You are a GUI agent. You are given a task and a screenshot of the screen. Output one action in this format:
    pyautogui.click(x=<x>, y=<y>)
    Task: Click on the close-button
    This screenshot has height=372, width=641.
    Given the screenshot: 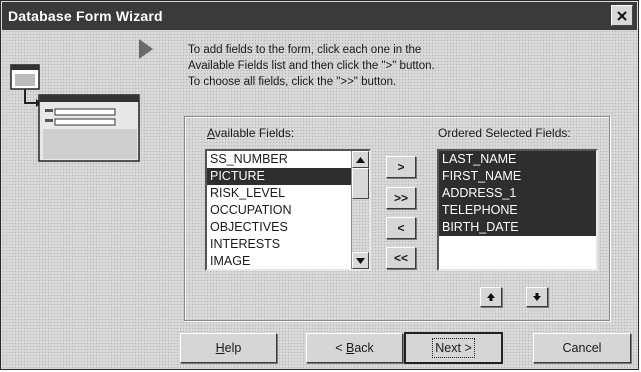 What is the action you would take?
    pyautogui.click(x=622, y=15)
    